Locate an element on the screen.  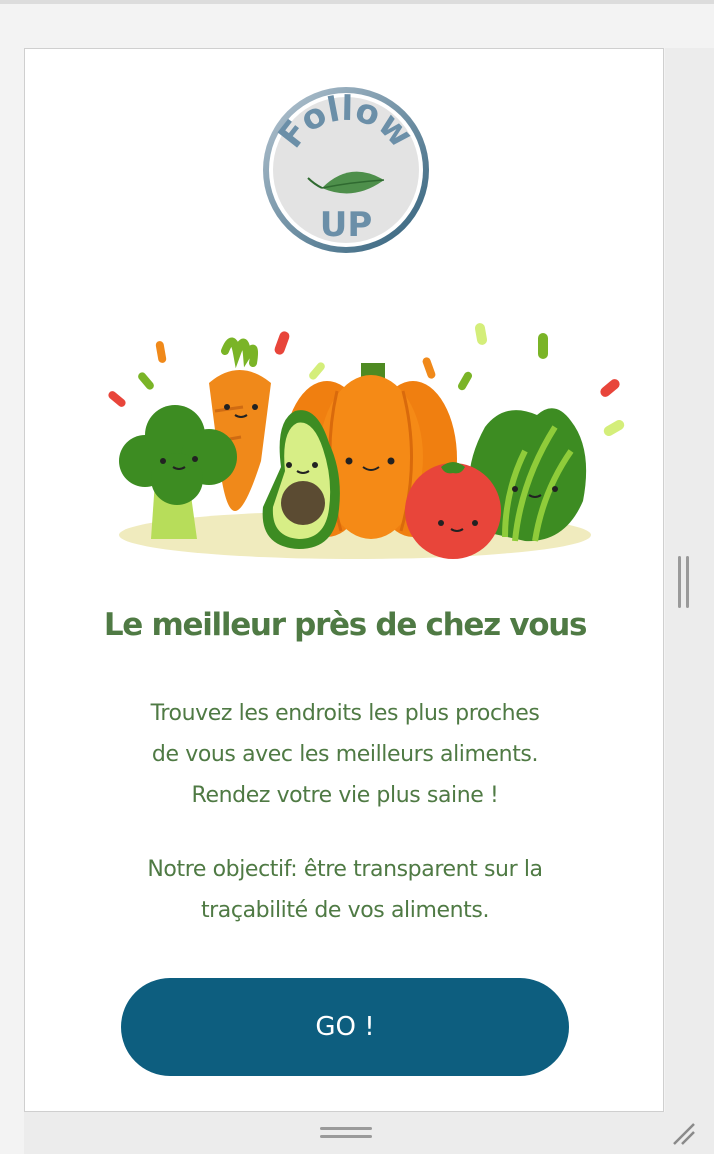
description-line: Rendez votre vie plus saine ! is located at coordinates (345, 795).